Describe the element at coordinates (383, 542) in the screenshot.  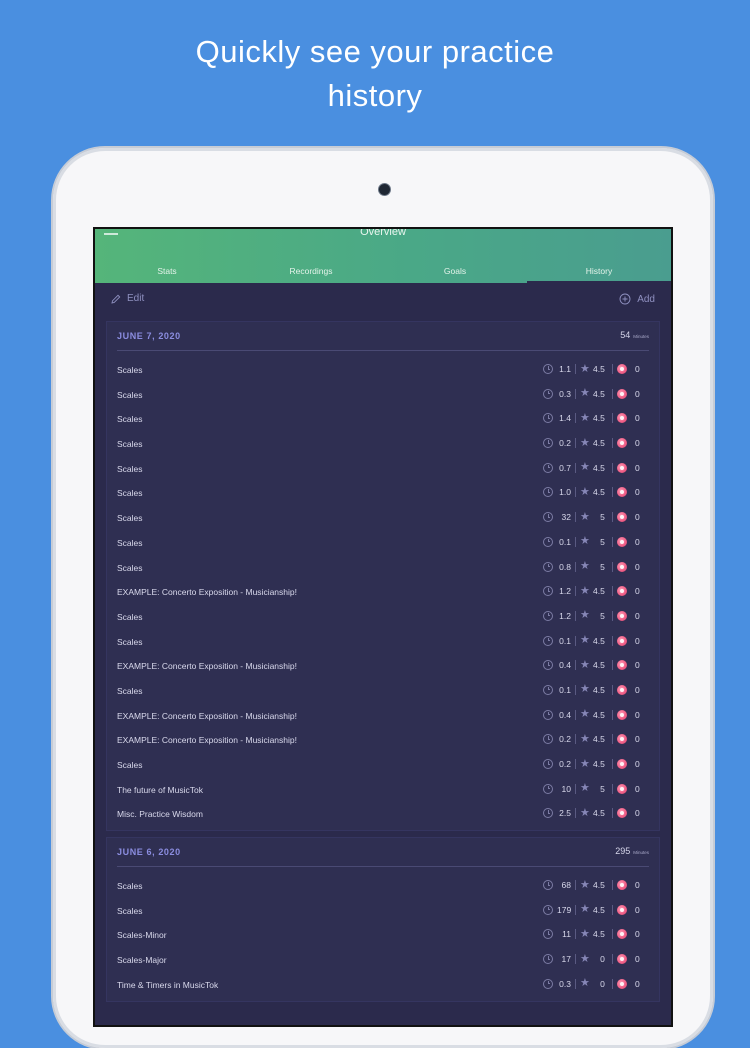
I see `list-item: Scales 0.1 ★ 5 0` at that location.